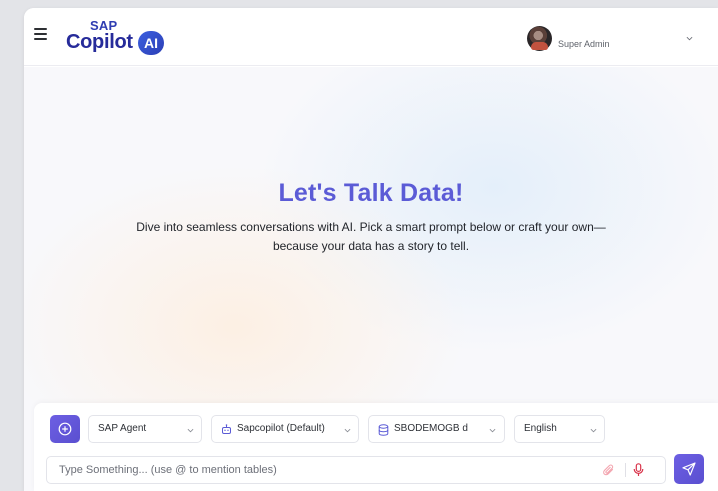  What do you see at coordinates (318, 470) in the screenshot?
I see `message-input` at bounding box center [318, 470].